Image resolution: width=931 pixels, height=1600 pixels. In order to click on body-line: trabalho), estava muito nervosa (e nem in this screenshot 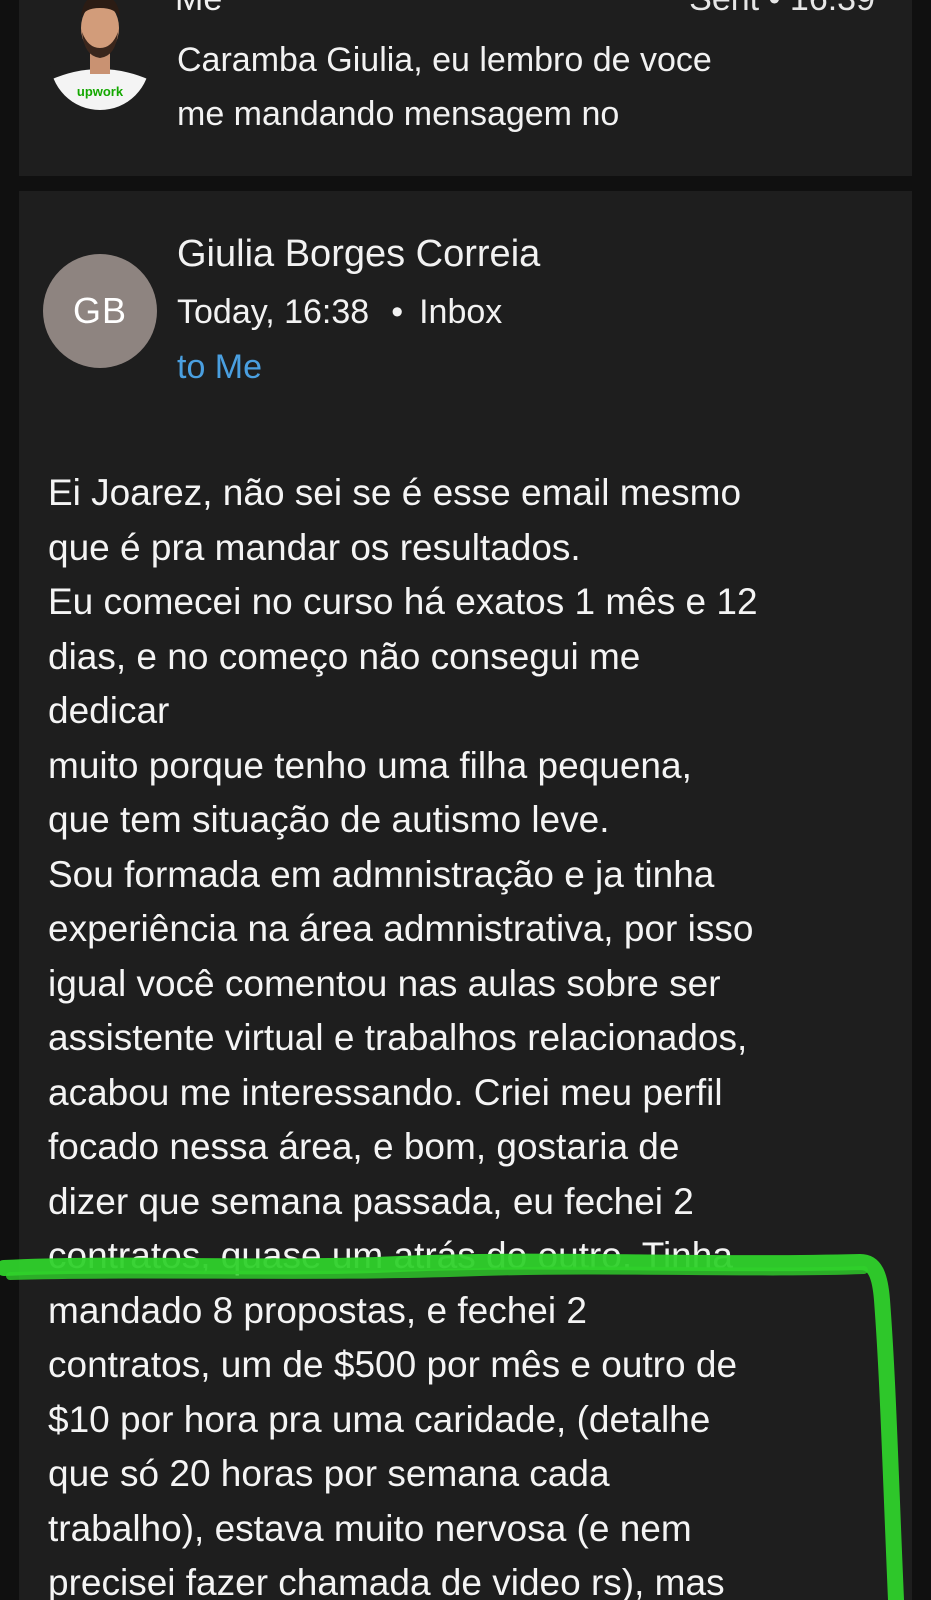, I will do `click(370, 1528)`.